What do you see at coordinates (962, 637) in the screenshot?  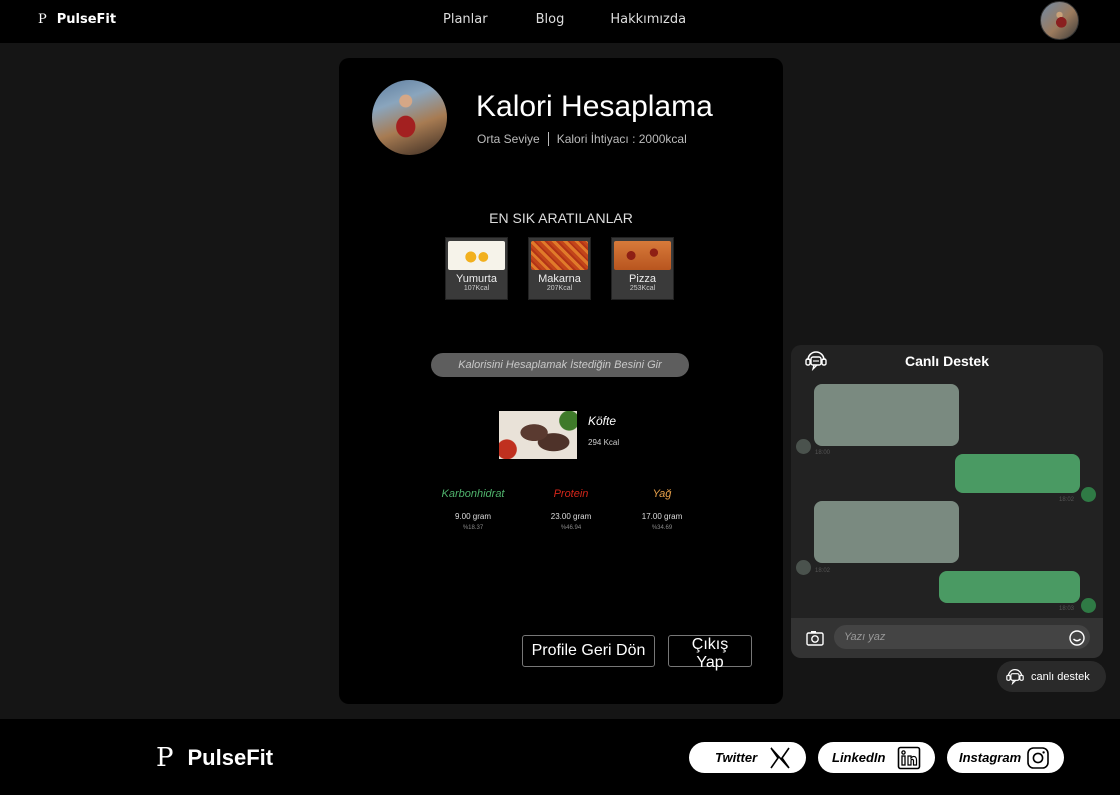 I see `chat-message-input` at bounding box center [962, 637].